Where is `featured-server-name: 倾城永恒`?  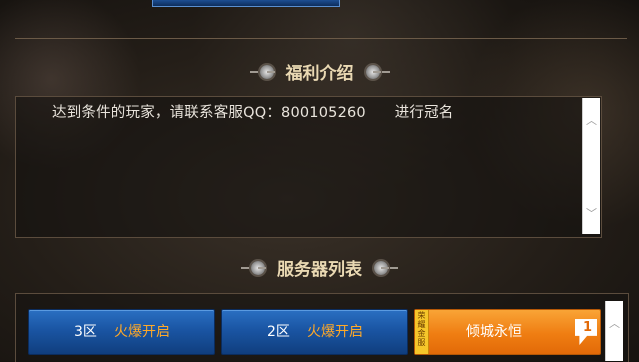
featured-server-name: 倾城永恒 is located at coordinates (494, 332).